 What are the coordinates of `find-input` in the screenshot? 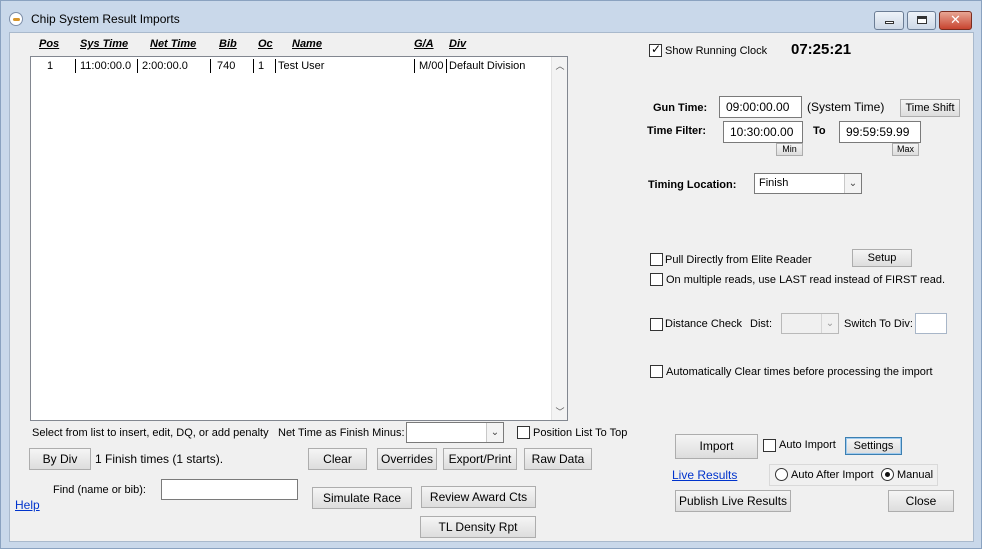 It's located at (229, 489).